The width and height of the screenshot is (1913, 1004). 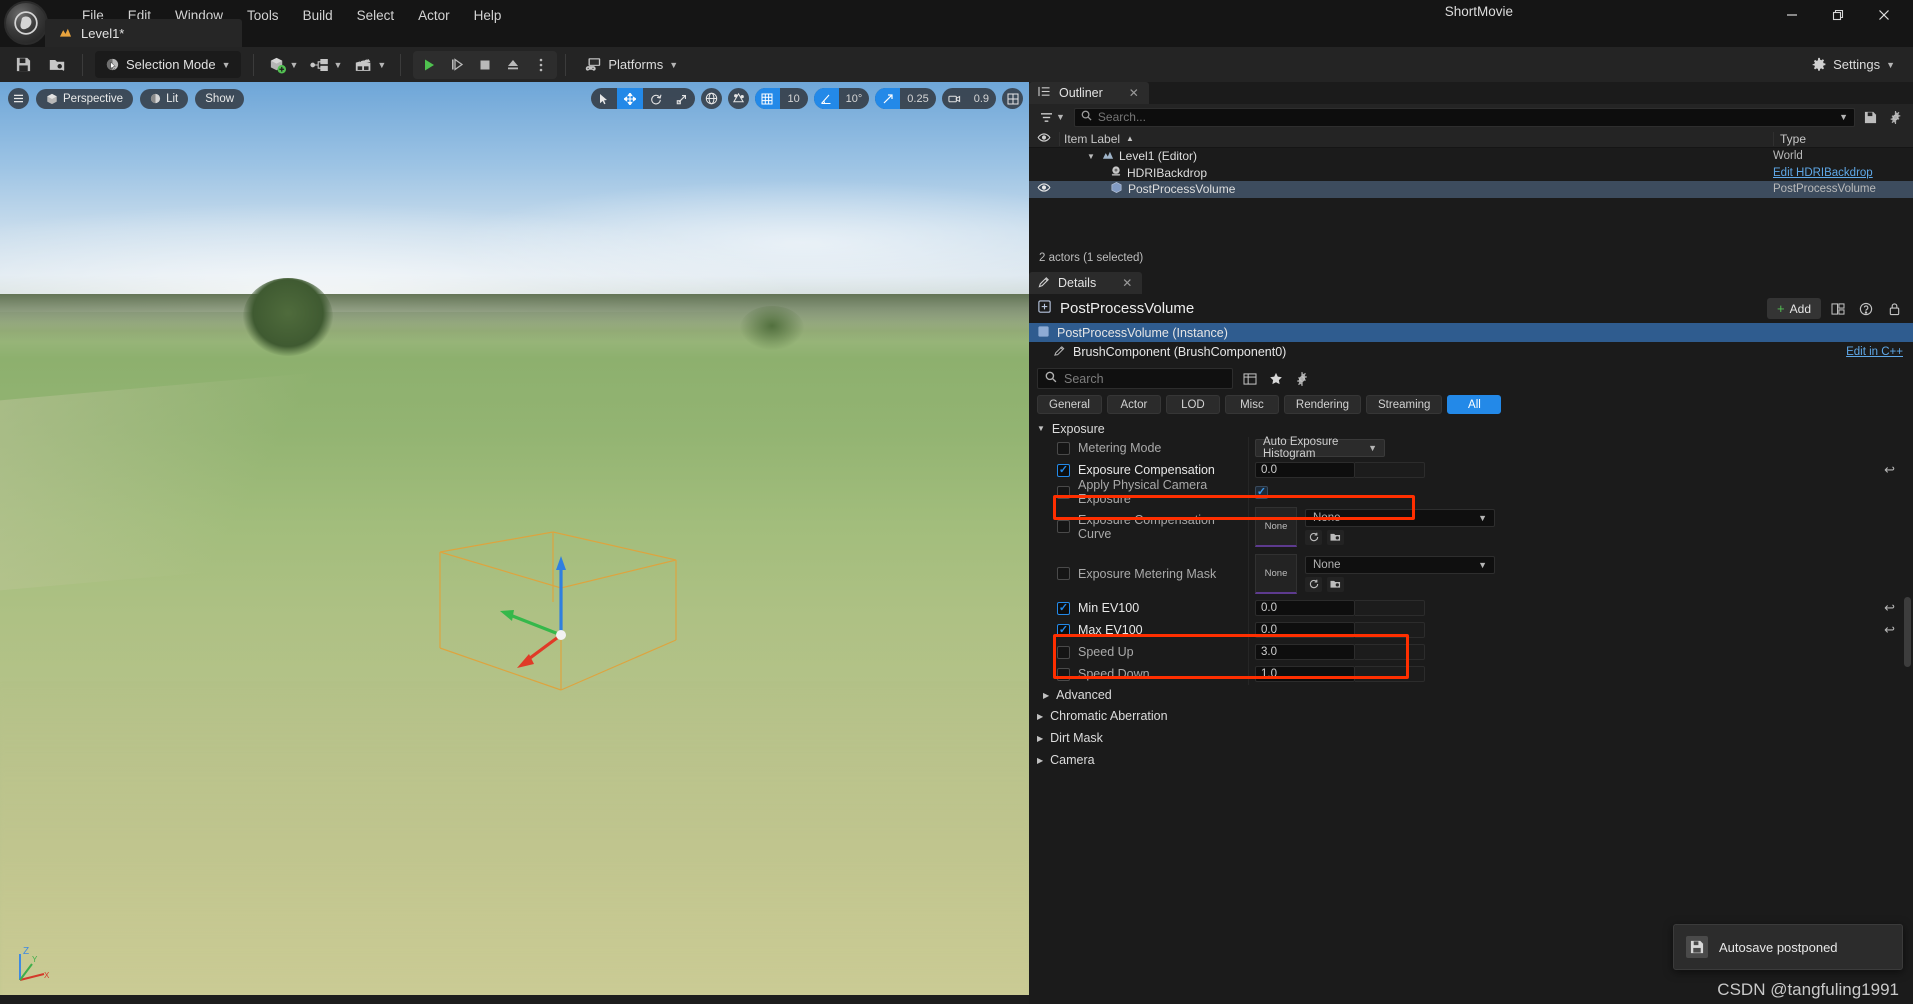 What do you see at coordinates (434, 15) in the screenshot?
I see `menu-actor: Actor` at bounding box center [434, 15].